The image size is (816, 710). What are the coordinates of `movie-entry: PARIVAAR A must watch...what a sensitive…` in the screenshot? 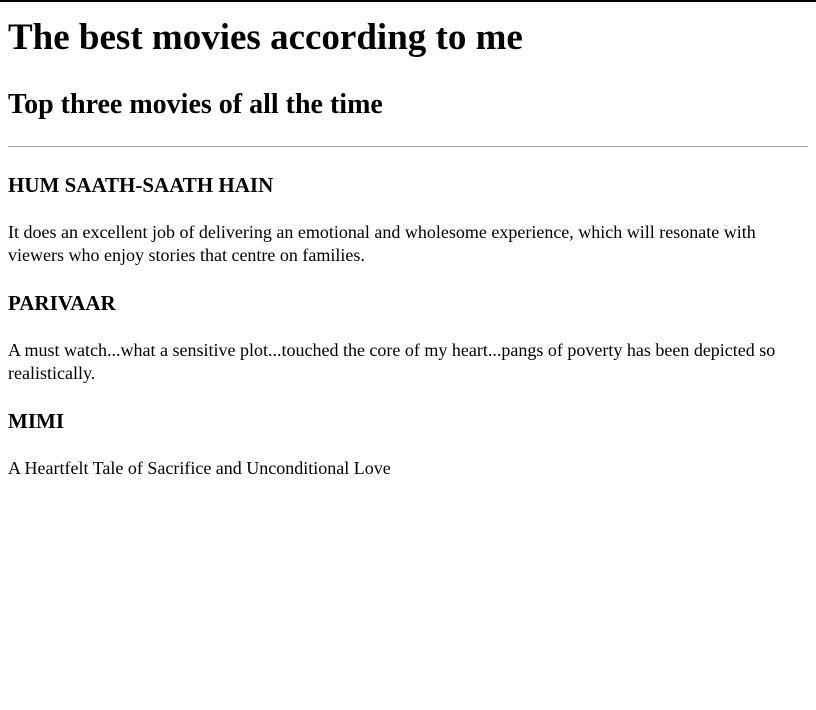 It's located at (408, 338).